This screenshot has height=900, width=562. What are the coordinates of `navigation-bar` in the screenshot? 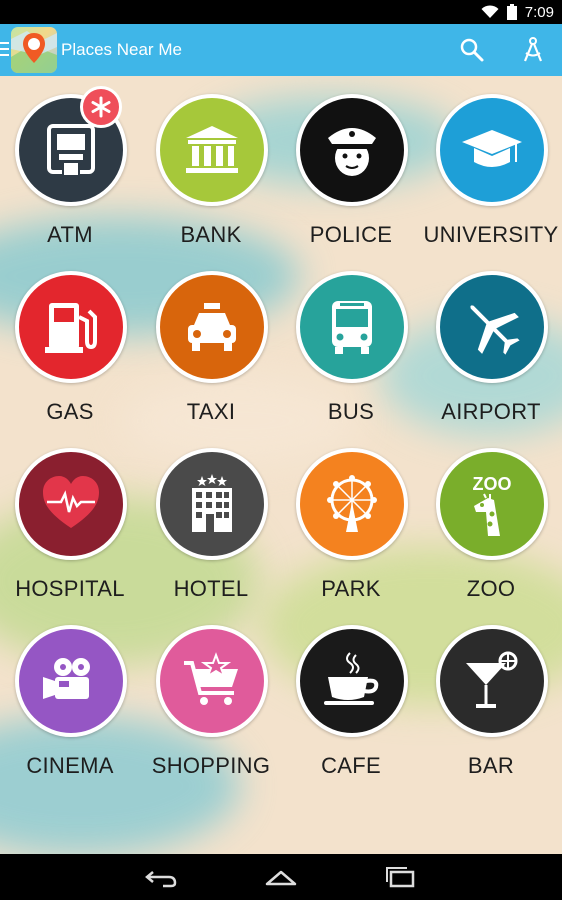 It's located at (281, 877).